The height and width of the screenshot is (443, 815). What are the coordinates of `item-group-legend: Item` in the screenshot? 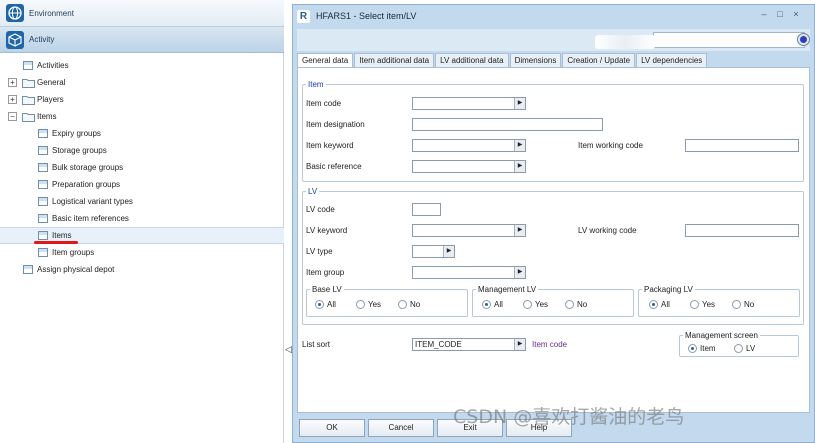 It's located at (316, 84).